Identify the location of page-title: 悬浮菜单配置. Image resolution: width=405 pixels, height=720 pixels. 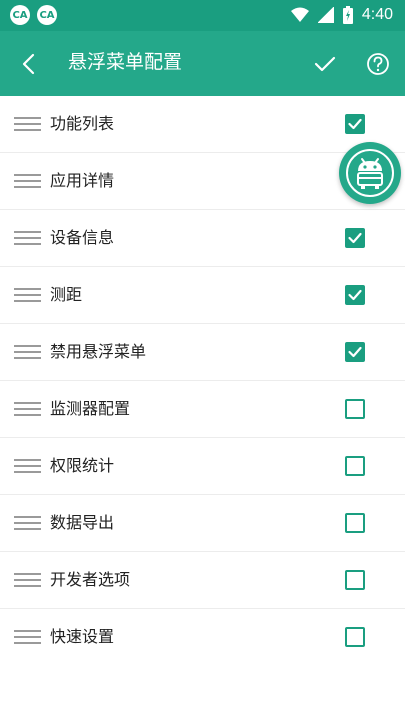
(125, 62).